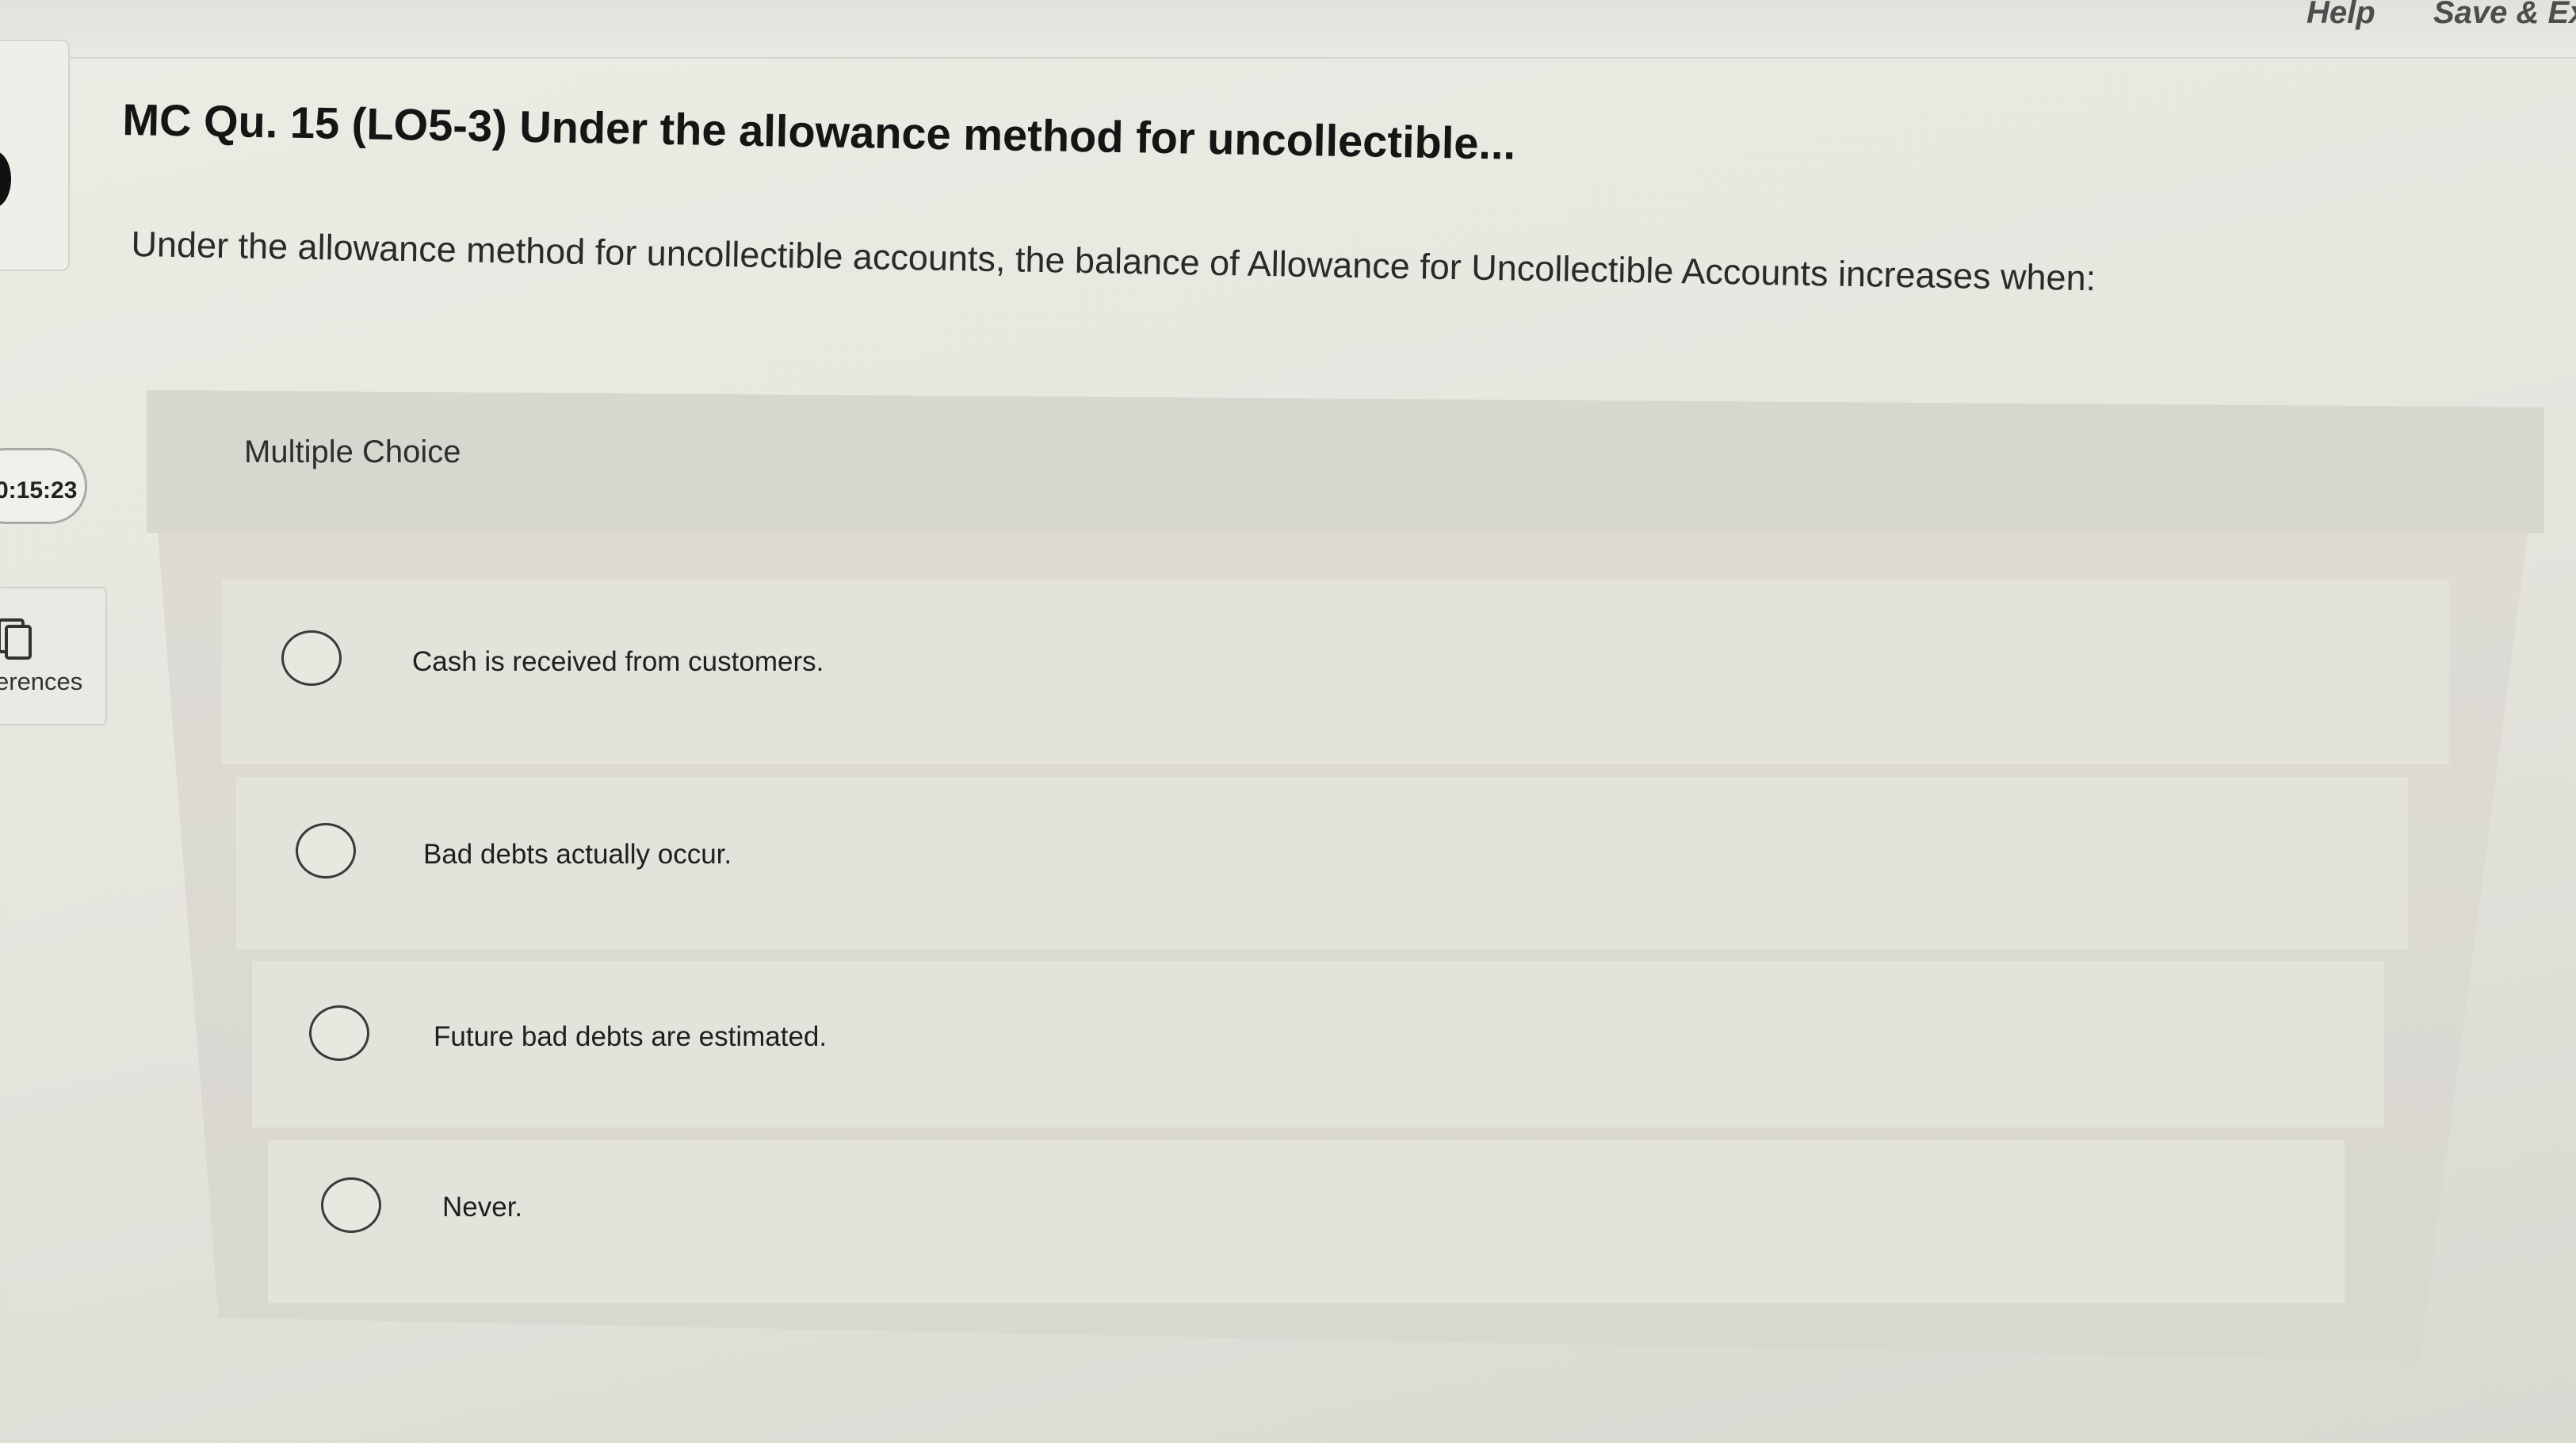 The image size is (2576, 1443). Describe the element at coordinates (352, 451) in the screenshot. I see `multiple-choice-label: Multiple Choice` at that location.